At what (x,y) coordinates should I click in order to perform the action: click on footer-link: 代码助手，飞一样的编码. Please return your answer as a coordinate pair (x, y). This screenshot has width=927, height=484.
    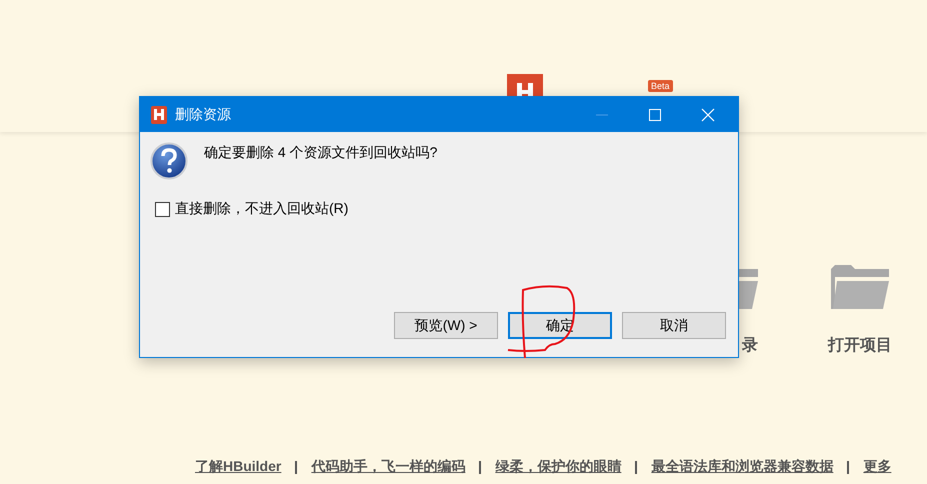
    Looking at the image, I should click on (388, 467).